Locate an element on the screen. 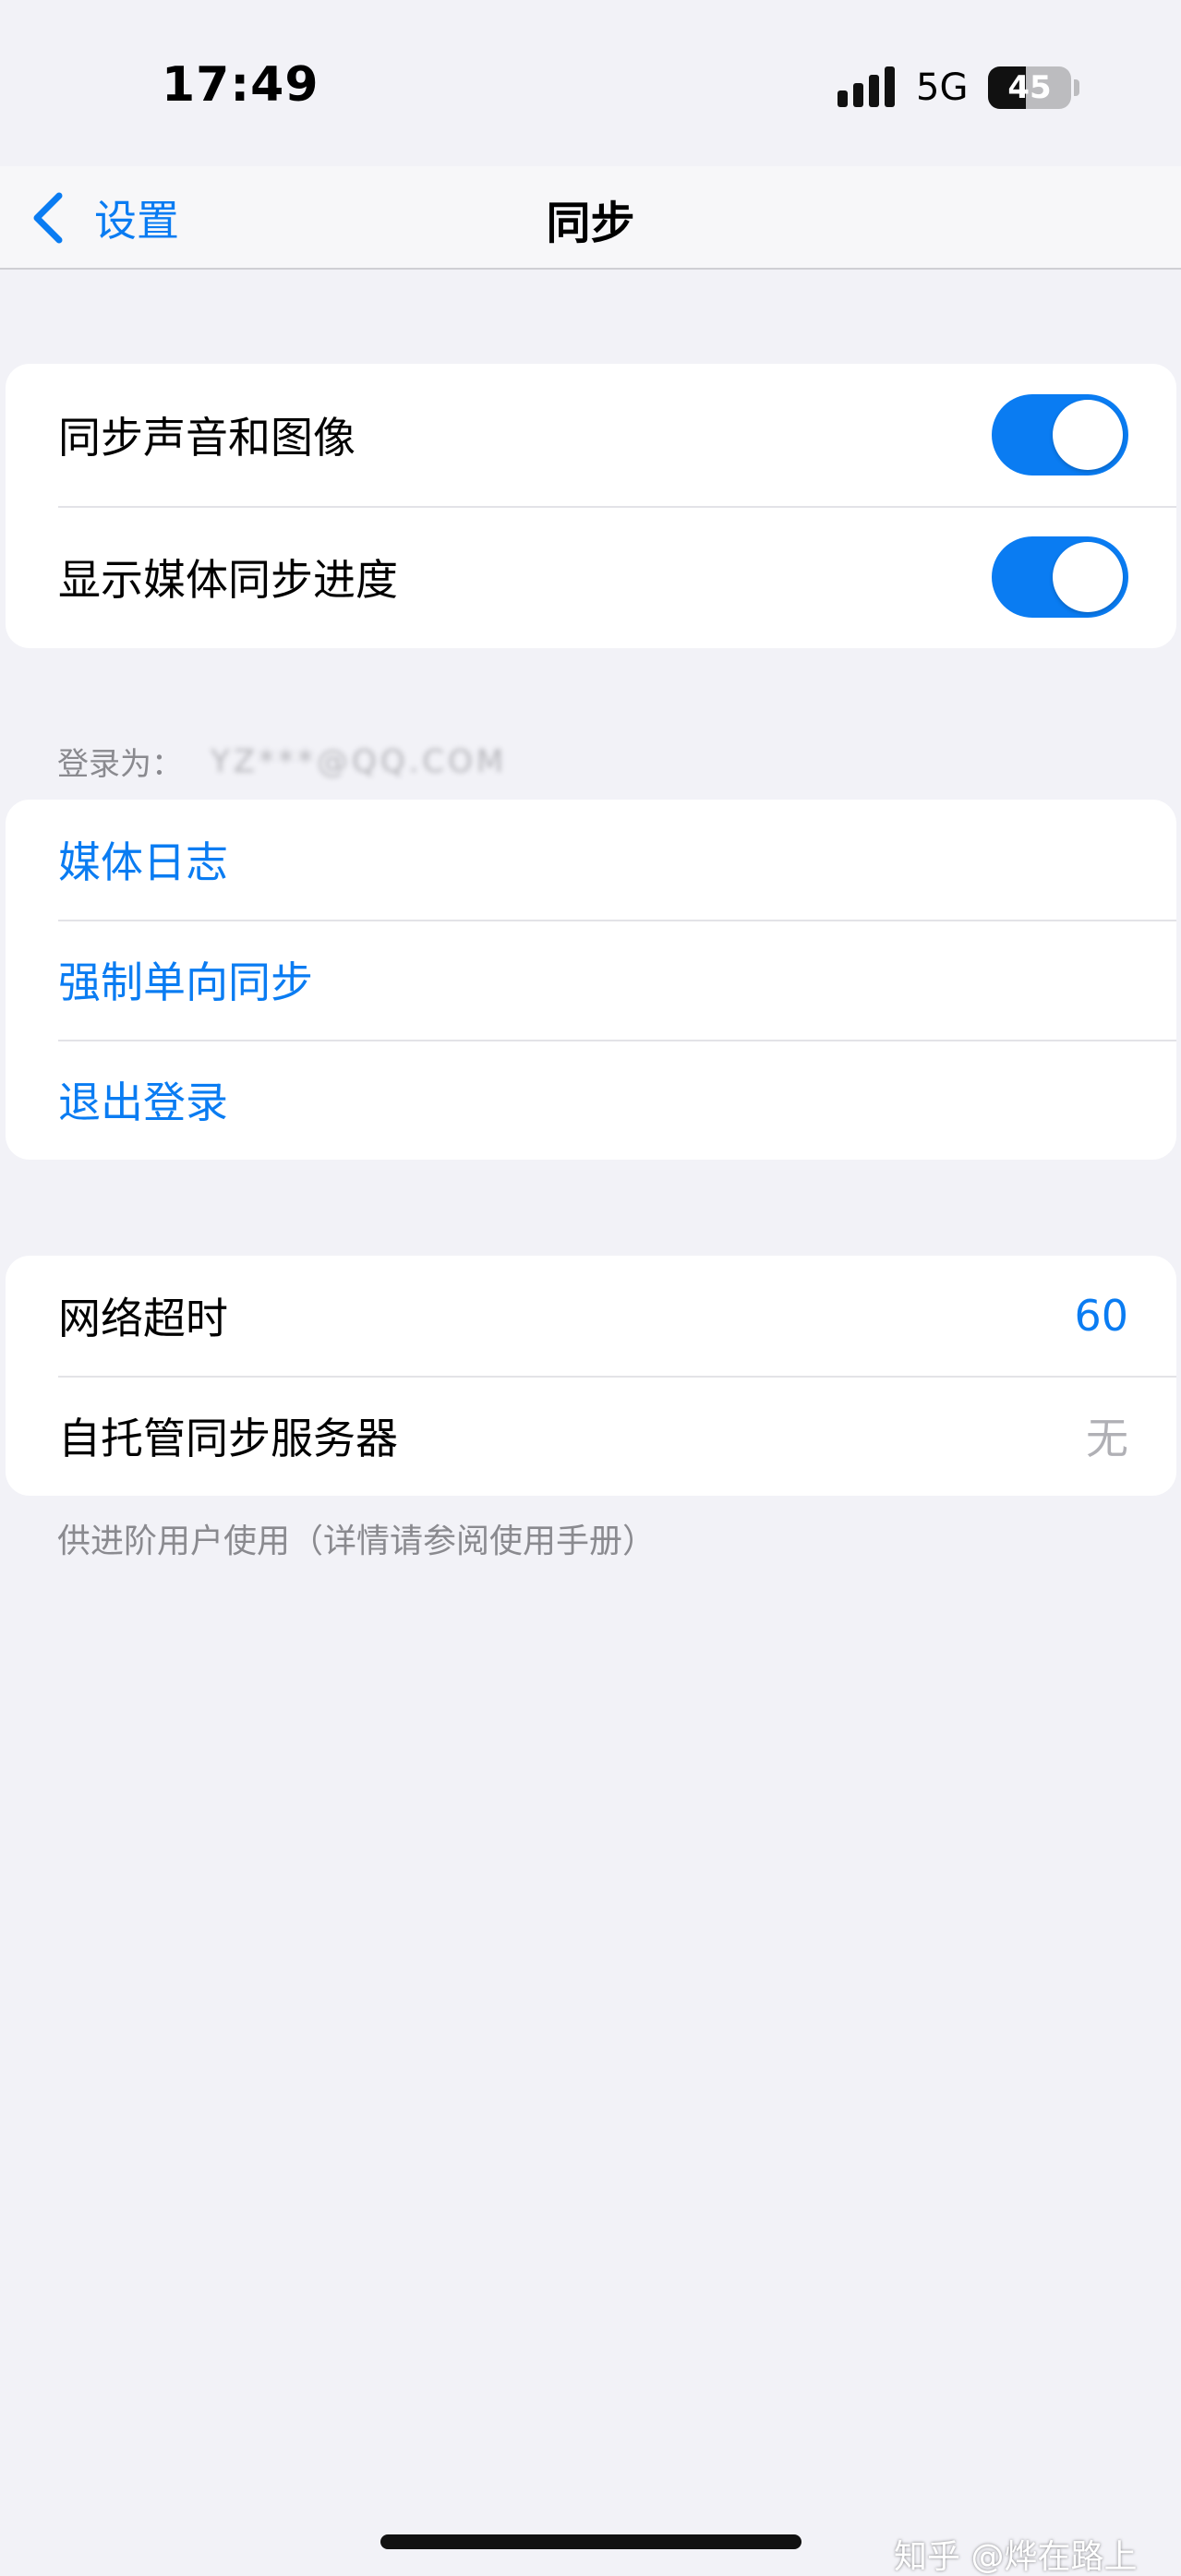  battery-cap is located at coordinates (1076, 87).